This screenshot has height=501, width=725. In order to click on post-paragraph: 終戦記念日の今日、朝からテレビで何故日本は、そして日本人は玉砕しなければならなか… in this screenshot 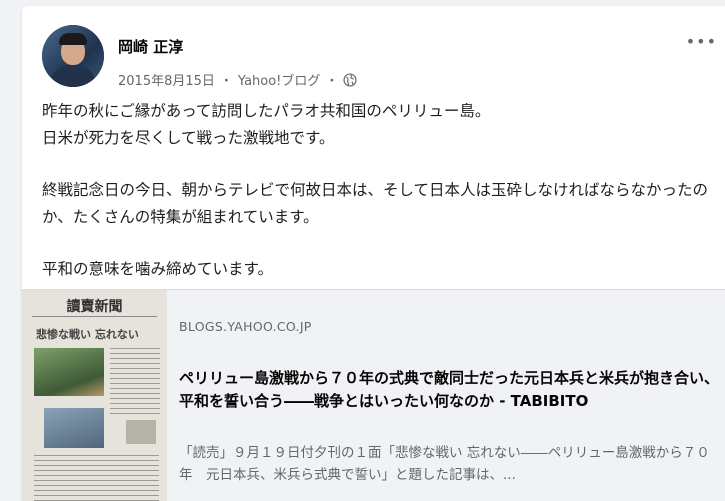, I will do `click(375, 203)`.